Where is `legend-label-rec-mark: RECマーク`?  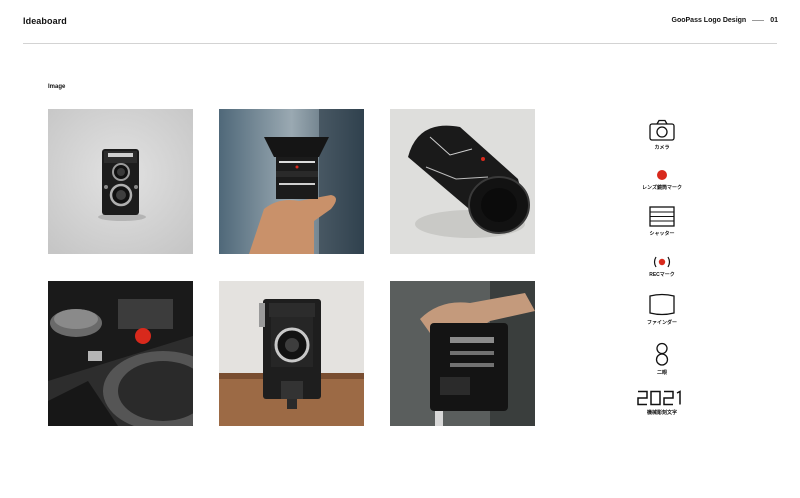
legend-label-rec-mark: RECマーク is located at coordinates (662, 275).